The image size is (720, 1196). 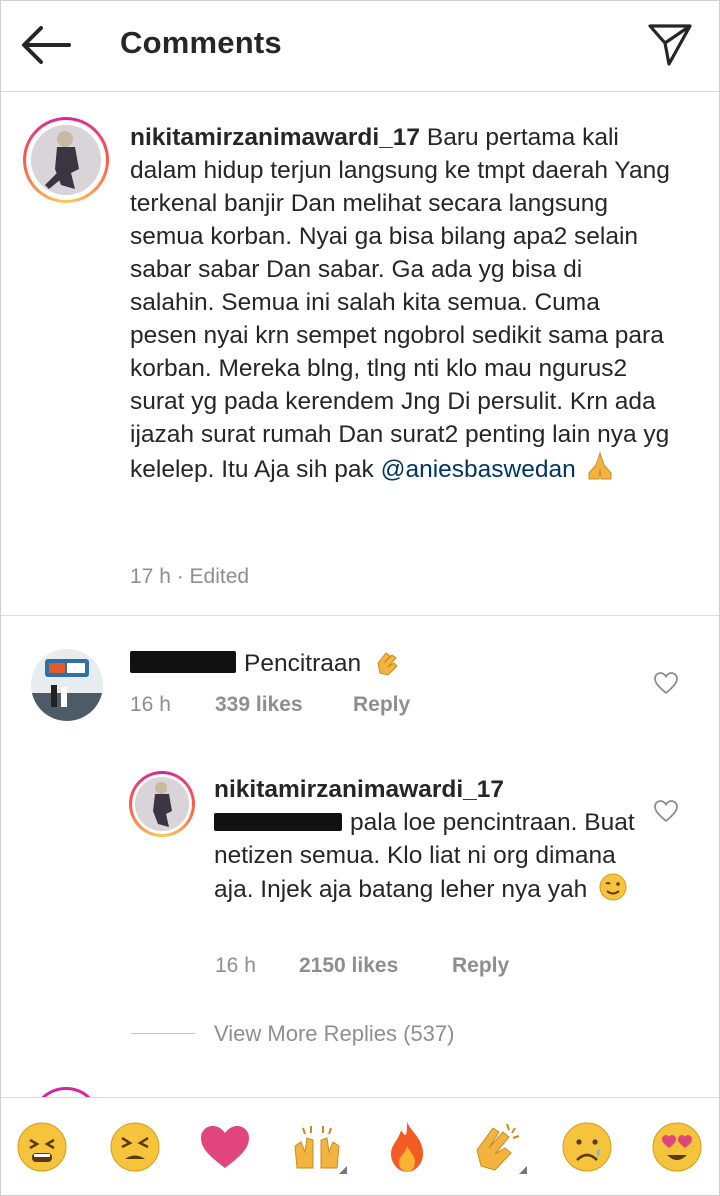 I want to click on send-icon, so click(x=670, y=45).